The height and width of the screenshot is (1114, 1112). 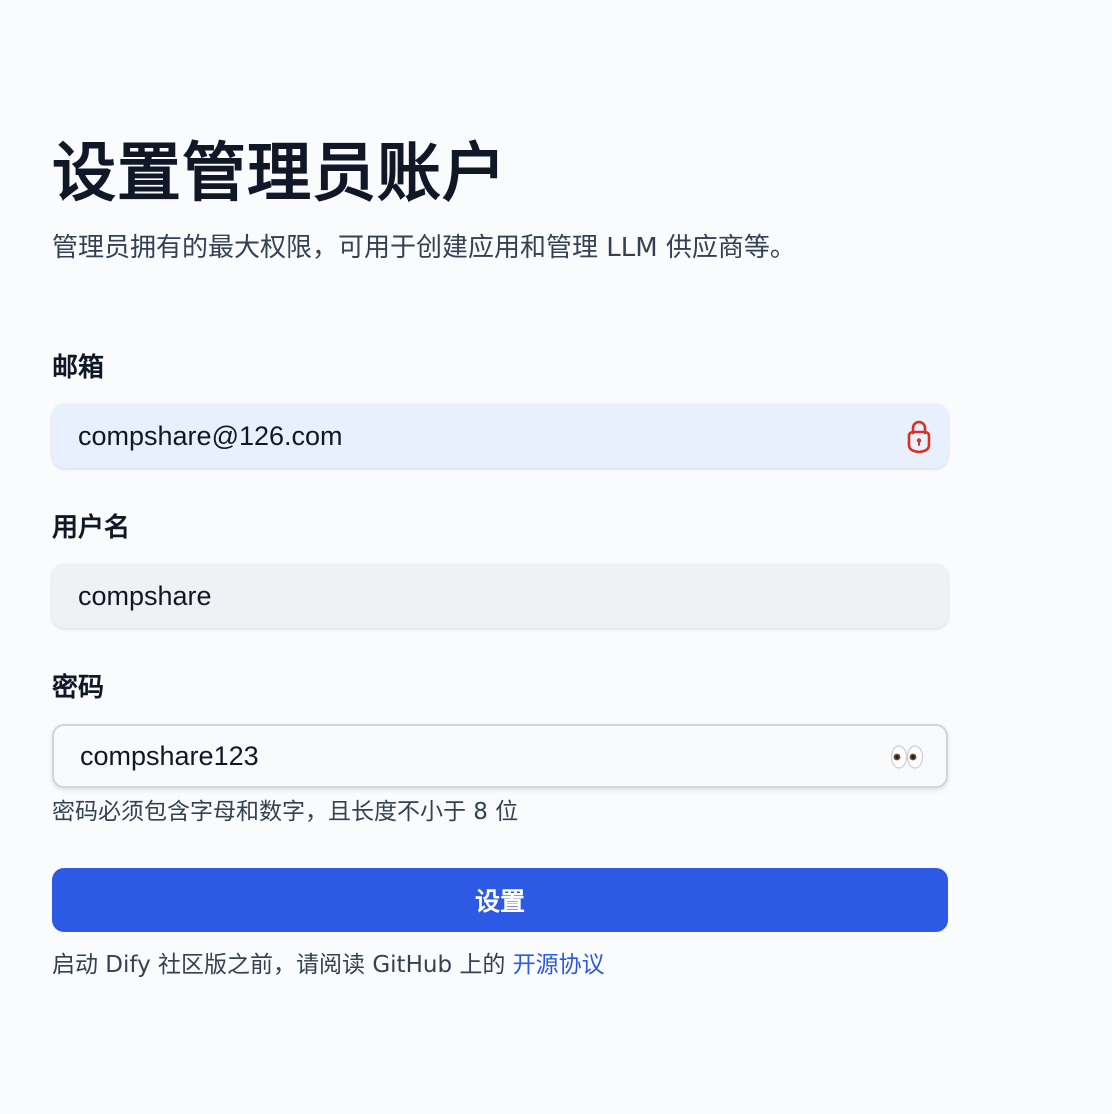 I want to click on username-field, so click(x=500, y=596).